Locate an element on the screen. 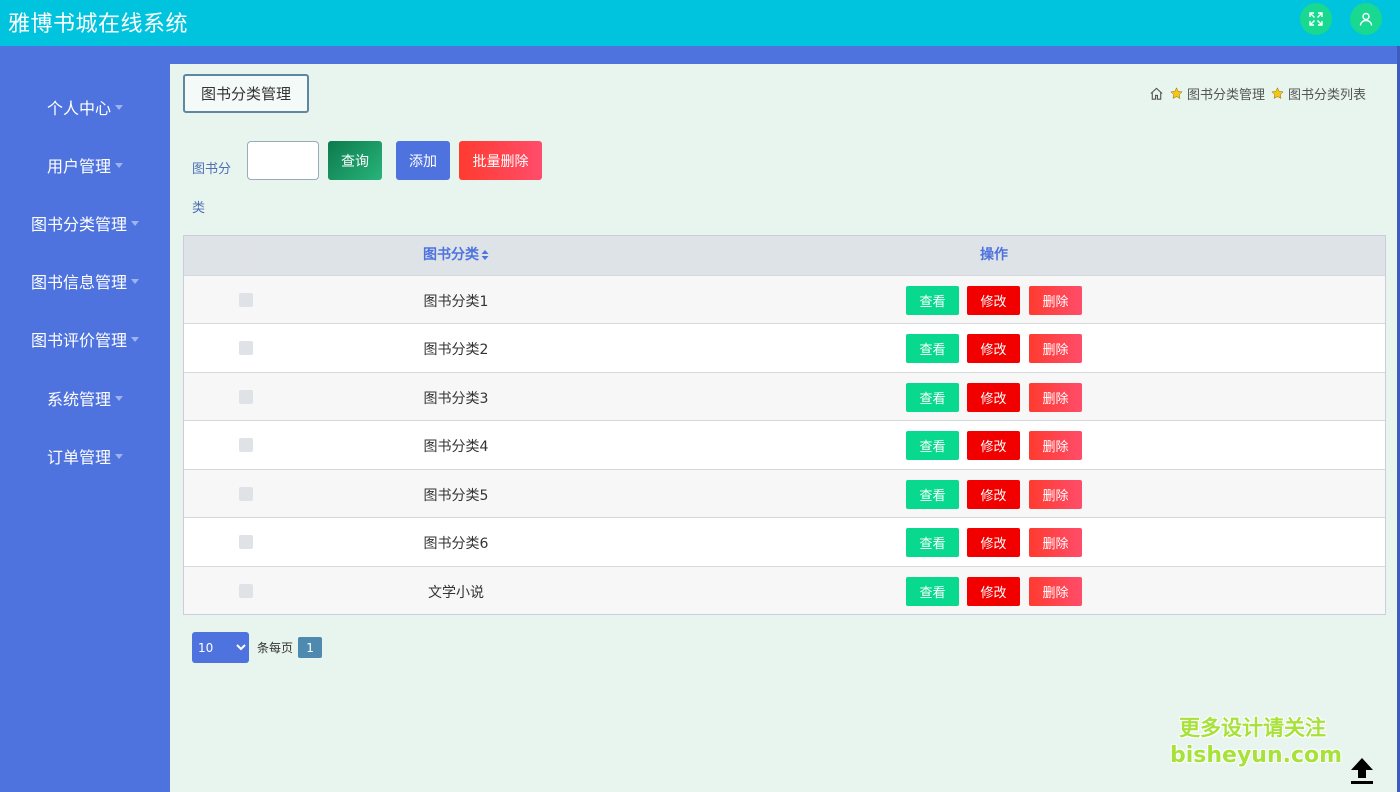  back-to-top-icon is located at coordinates (1362, 770).